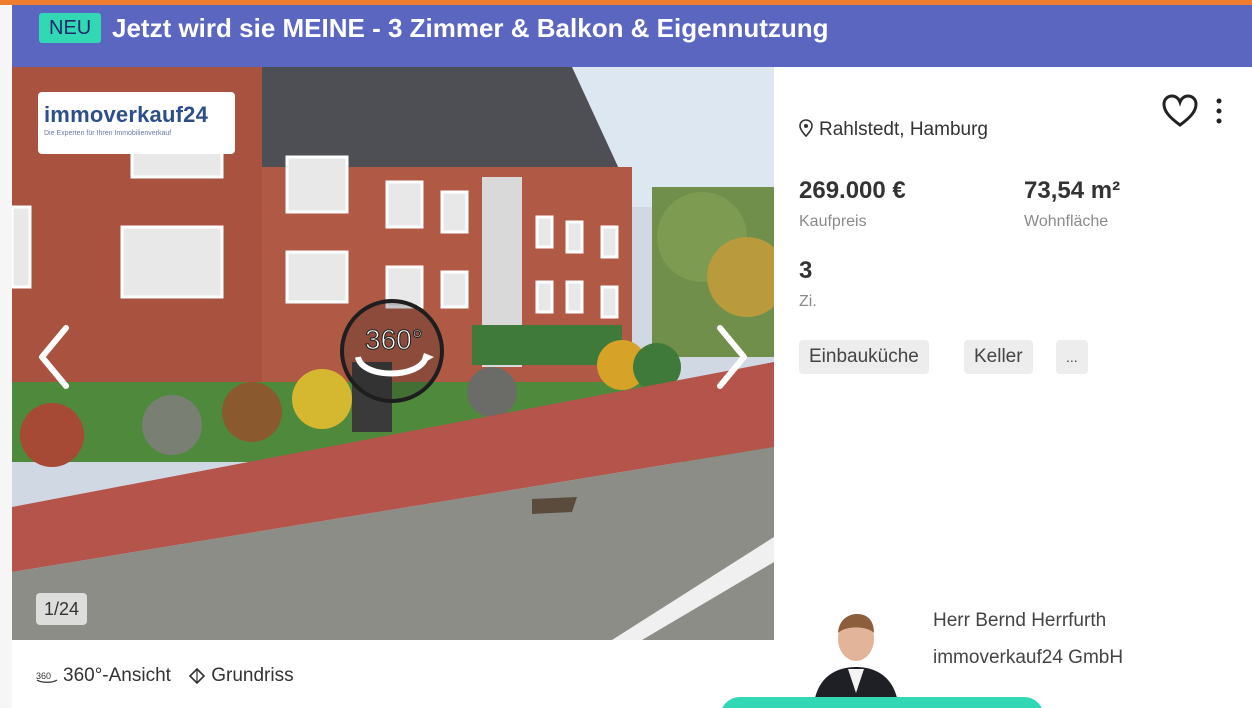 The height and width of the screenshot is (708, 1252). What do you see at coordinates (833, 221) in the screenshot?
I see `price-label: Kaufpreis` at bounding box center [833, 221].